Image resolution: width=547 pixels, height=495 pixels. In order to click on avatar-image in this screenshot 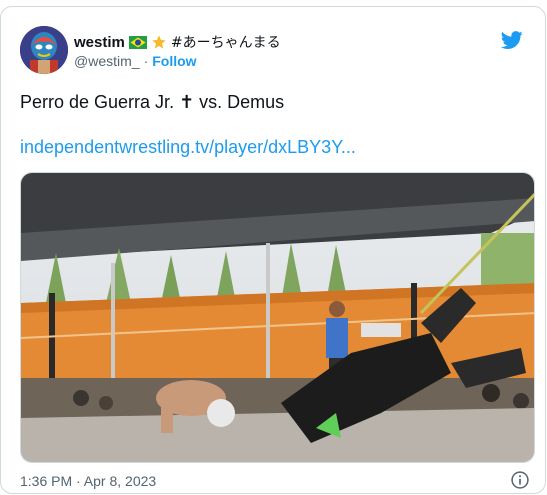, I will do `click(44, 50)`.